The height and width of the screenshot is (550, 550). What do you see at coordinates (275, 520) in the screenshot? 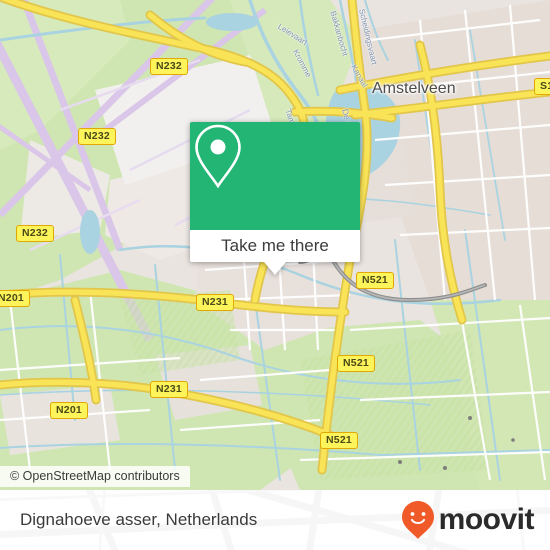
I see `footer-bar: Dignahoeve asser, Netherlands moovit` at bounding box center [275, 520].